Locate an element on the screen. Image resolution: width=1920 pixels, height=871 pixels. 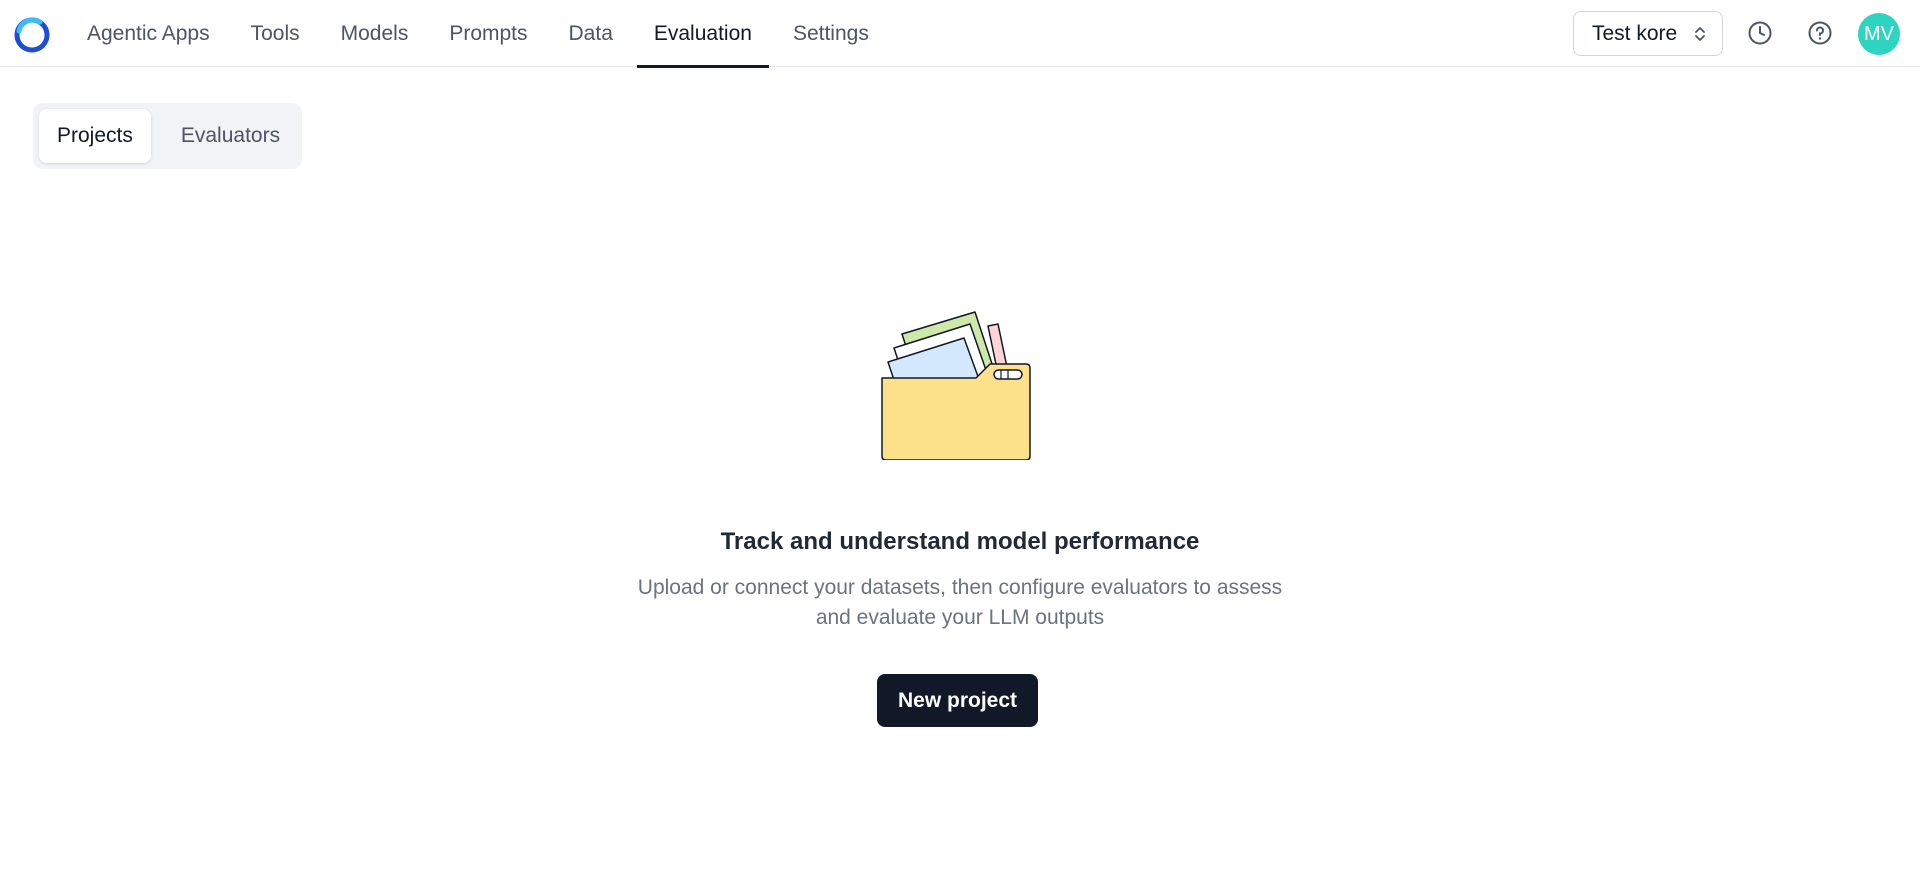
nav-label: Models is located at coordinates (374, 33).